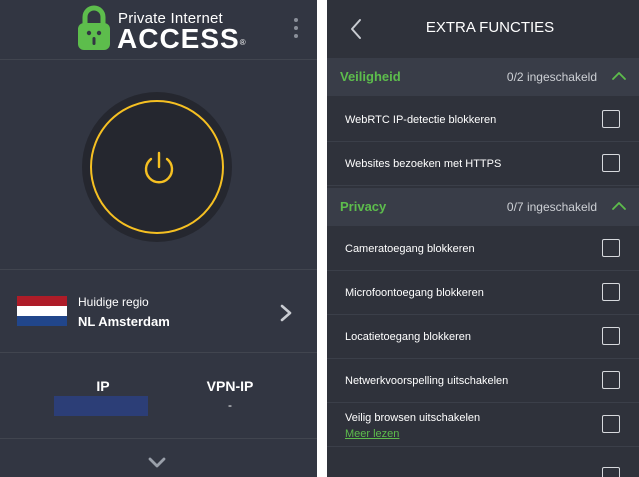  I want to click on ip-info: IP VPN-IP -, so click(158, 396).